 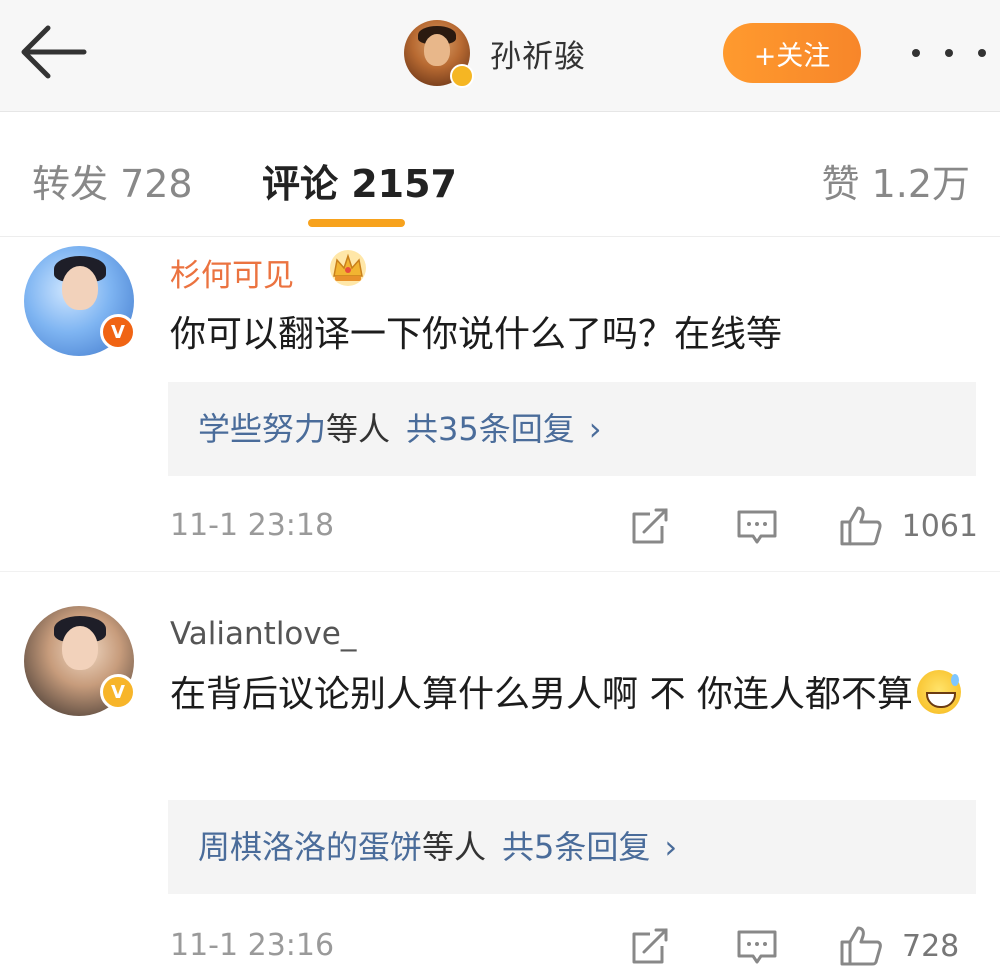 What do you see at coordinates (575, 527) in the screenshot?
I see `comment-meta: 11-1 23:18 1061` at bounding box center [575, 527].